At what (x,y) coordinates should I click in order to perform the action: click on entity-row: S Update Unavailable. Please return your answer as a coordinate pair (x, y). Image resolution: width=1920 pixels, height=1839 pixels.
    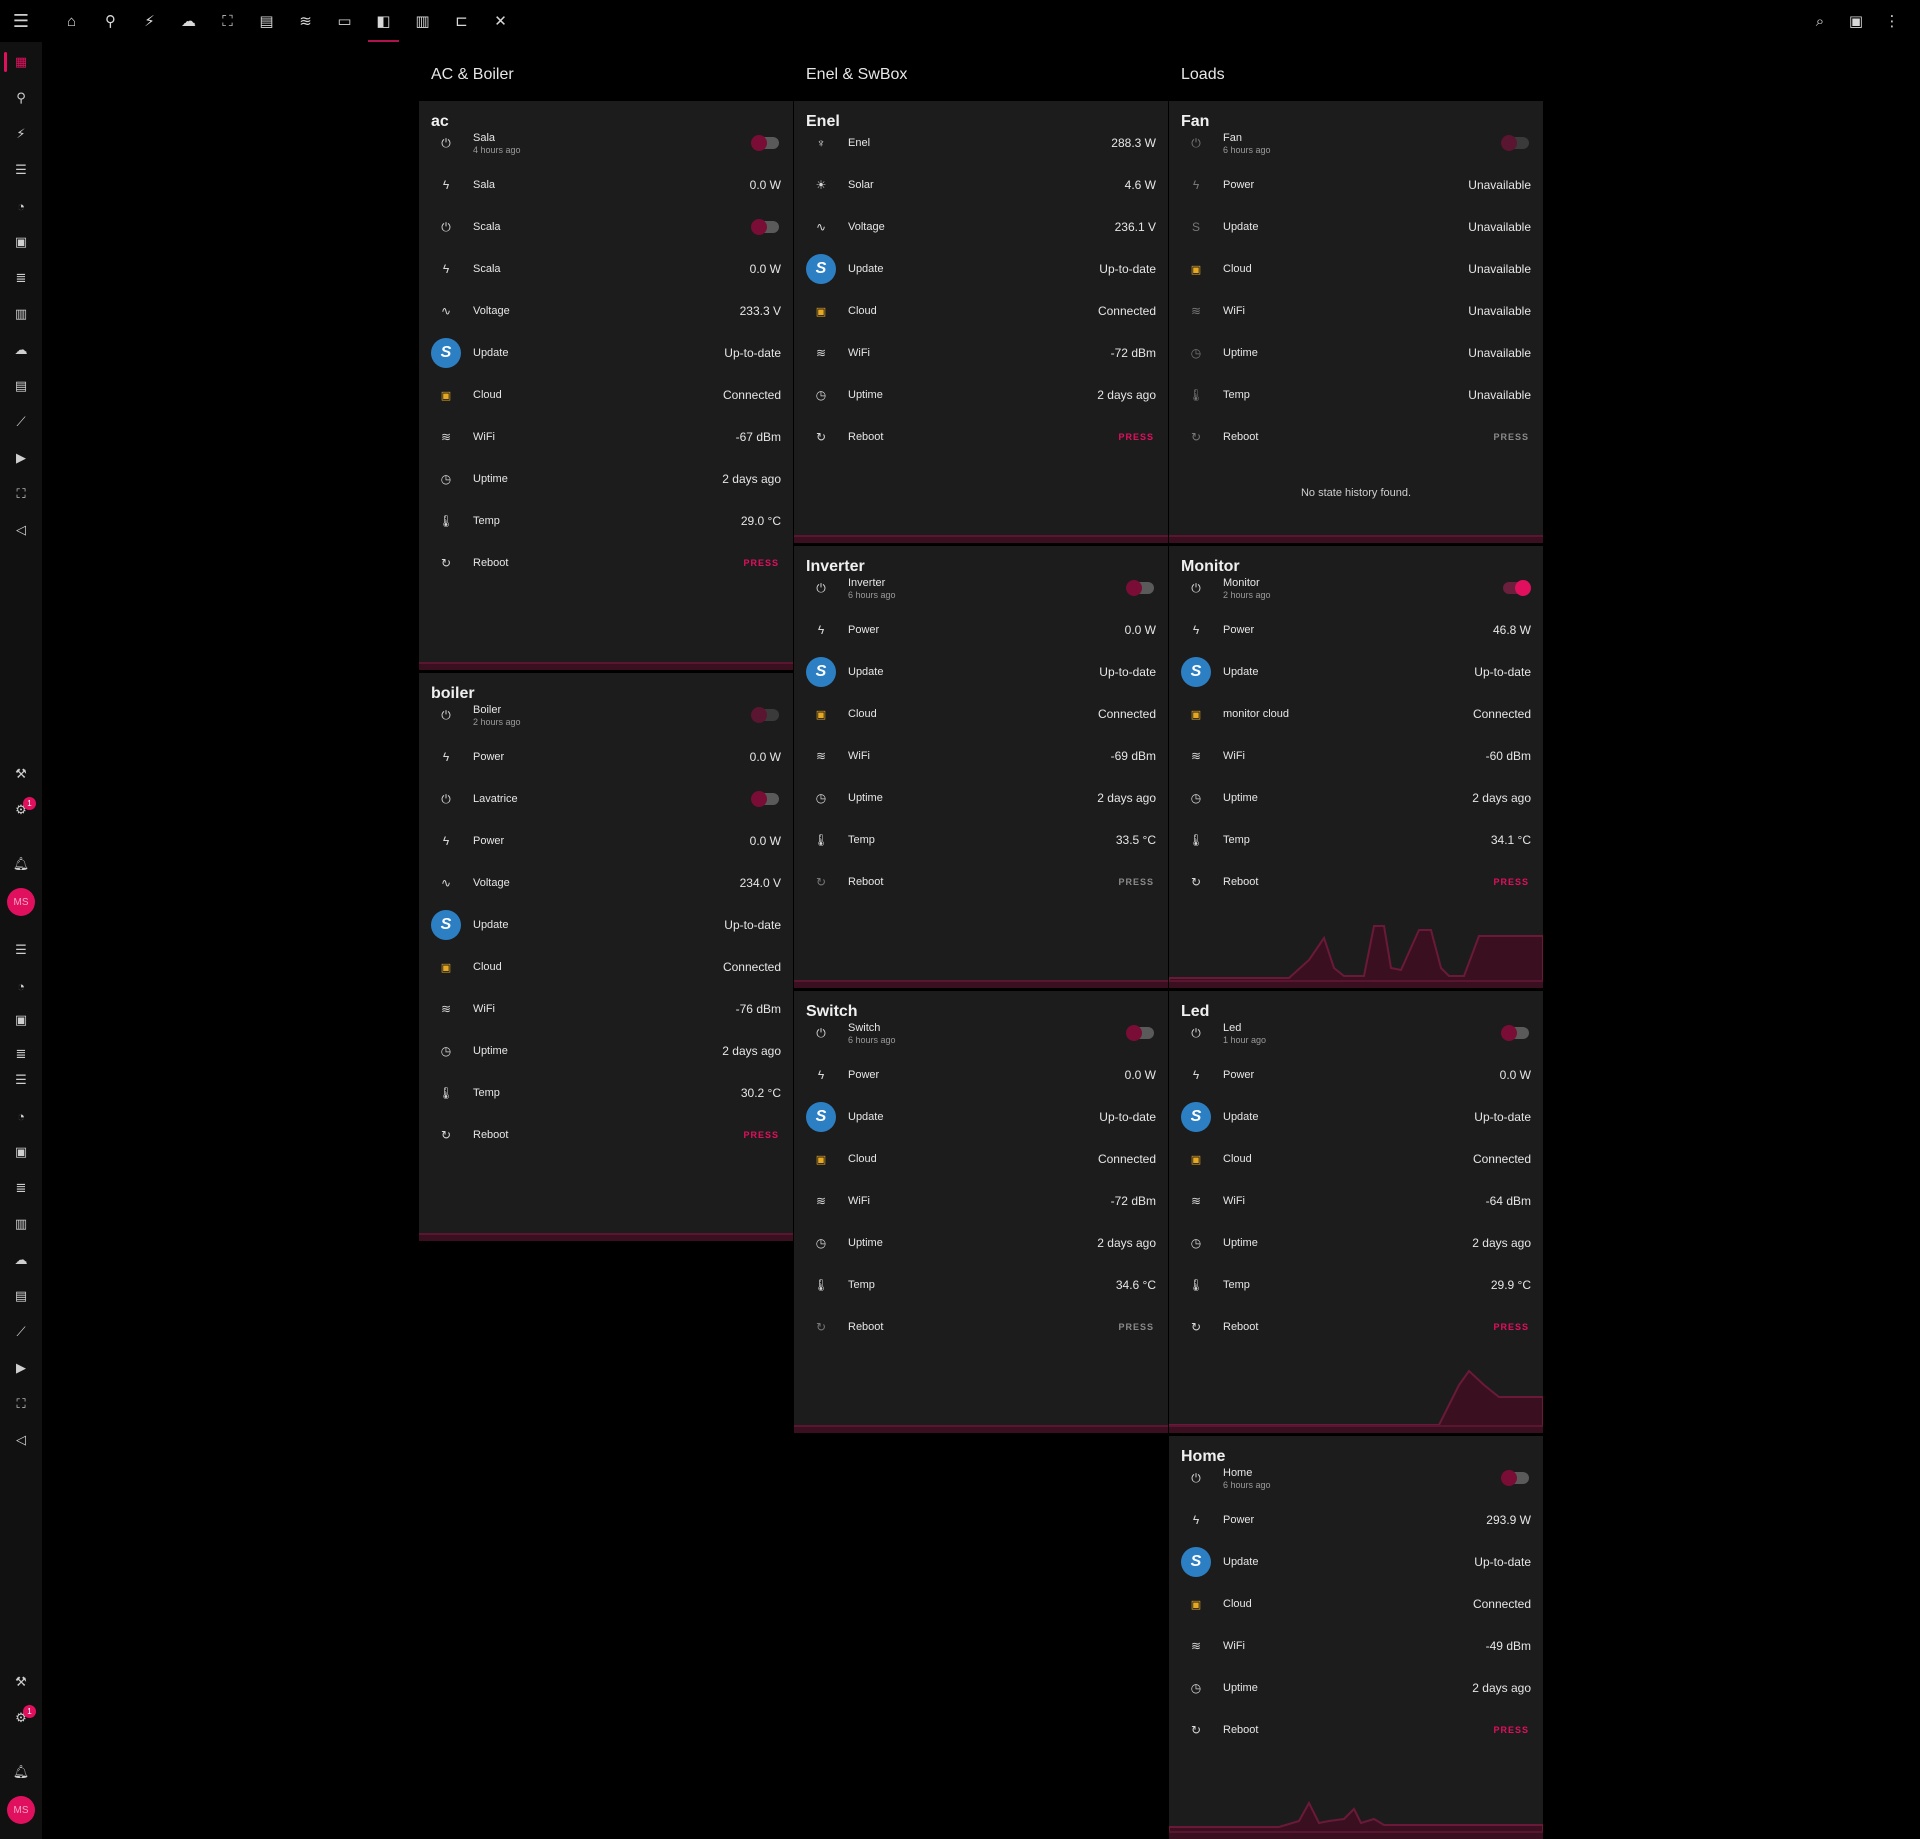
    Looking at the image, I should click on (1356, 227).